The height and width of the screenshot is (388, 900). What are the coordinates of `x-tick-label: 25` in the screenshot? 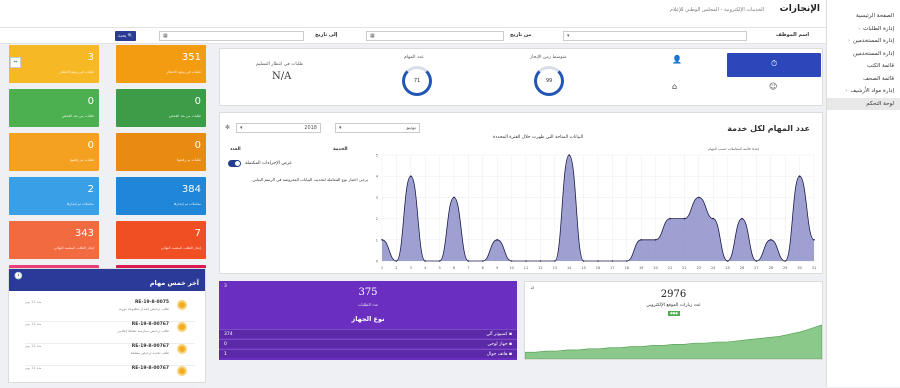 It's located at (727, 268).